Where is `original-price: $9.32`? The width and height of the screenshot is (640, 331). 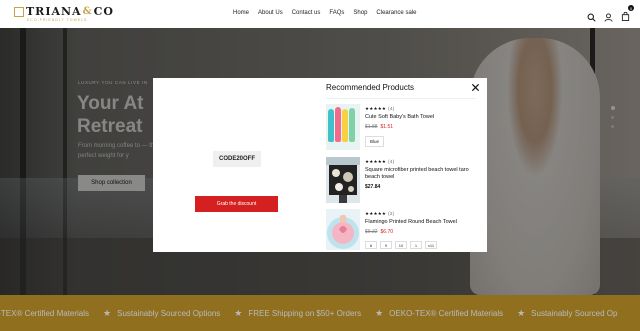 original-price: $9.32 is located at coordinates (371, 232).